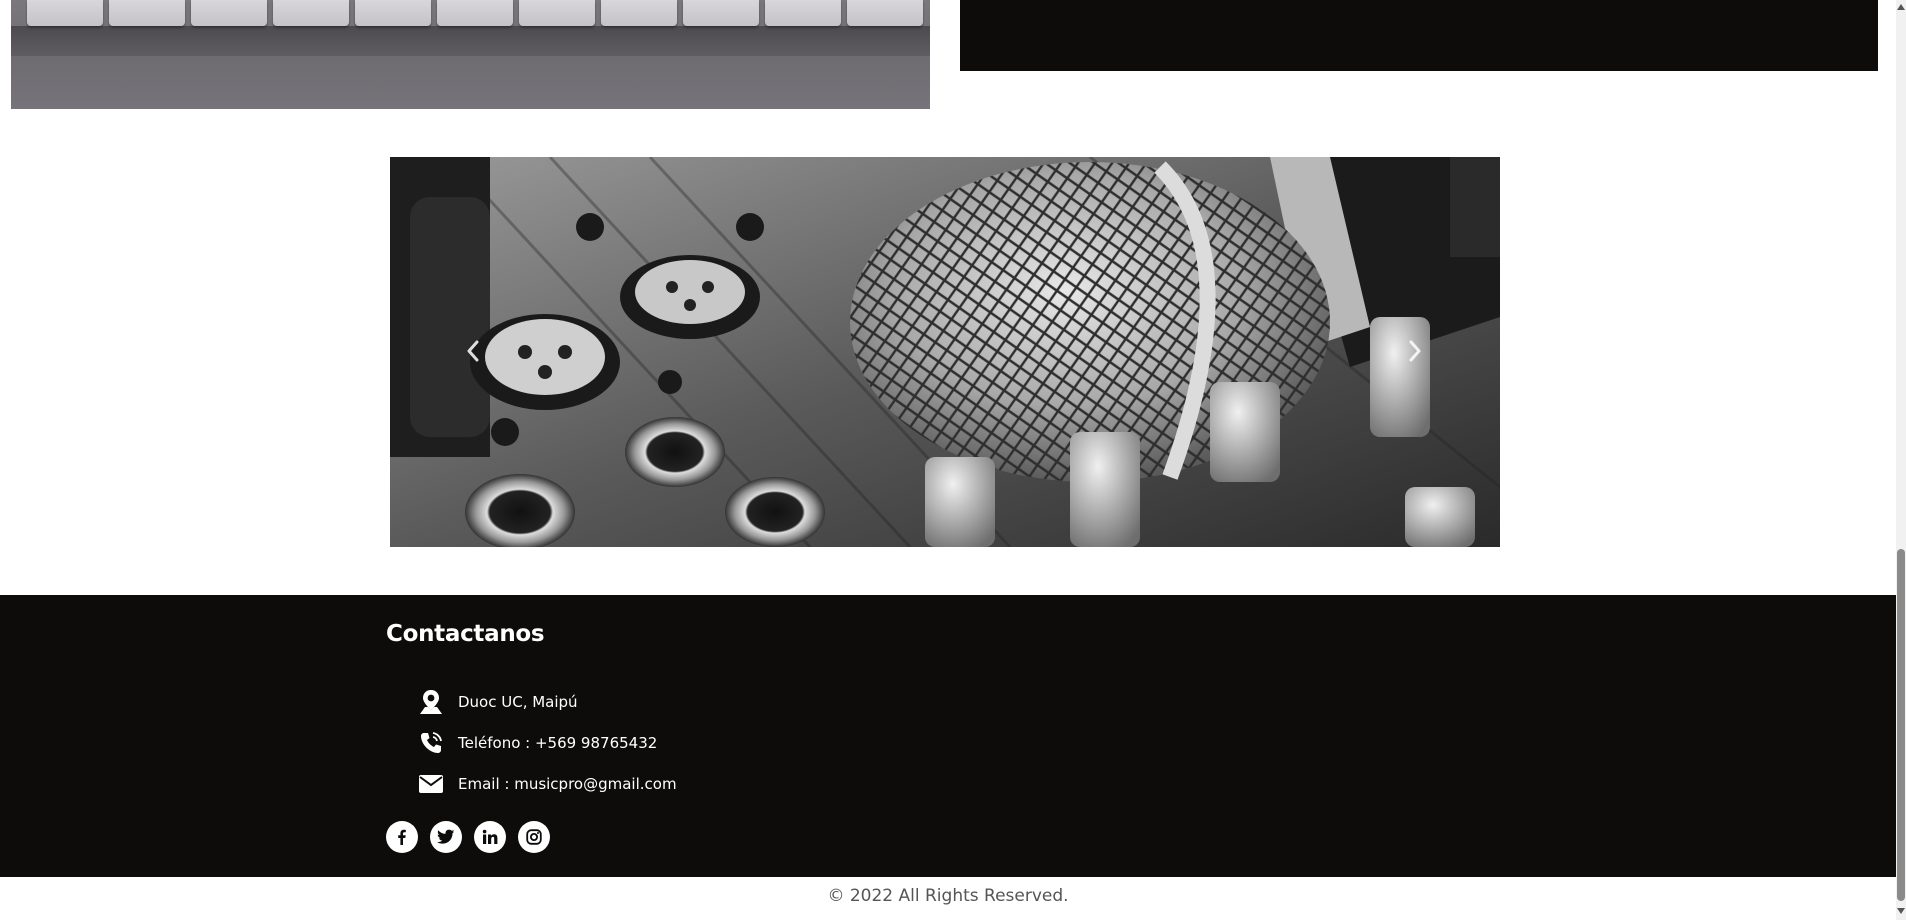 The height and width of the screenshot is (920, 1906). Describe the element at coordinates (470, 54) in the screenshot. I see `keyboard-image` at that location.